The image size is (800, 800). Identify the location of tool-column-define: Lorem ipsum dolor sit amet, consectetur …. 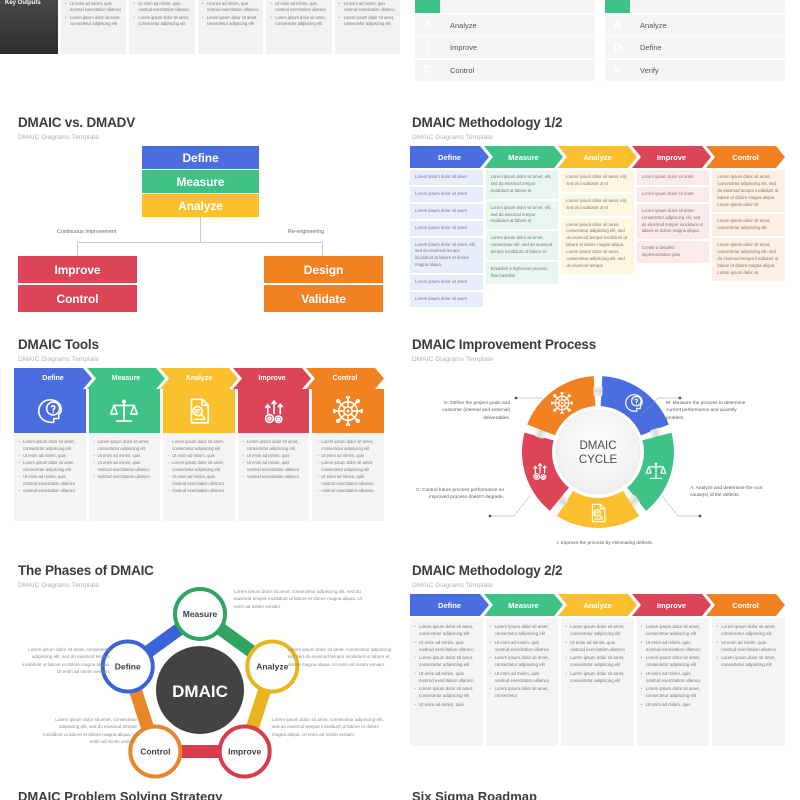
(50, 455).